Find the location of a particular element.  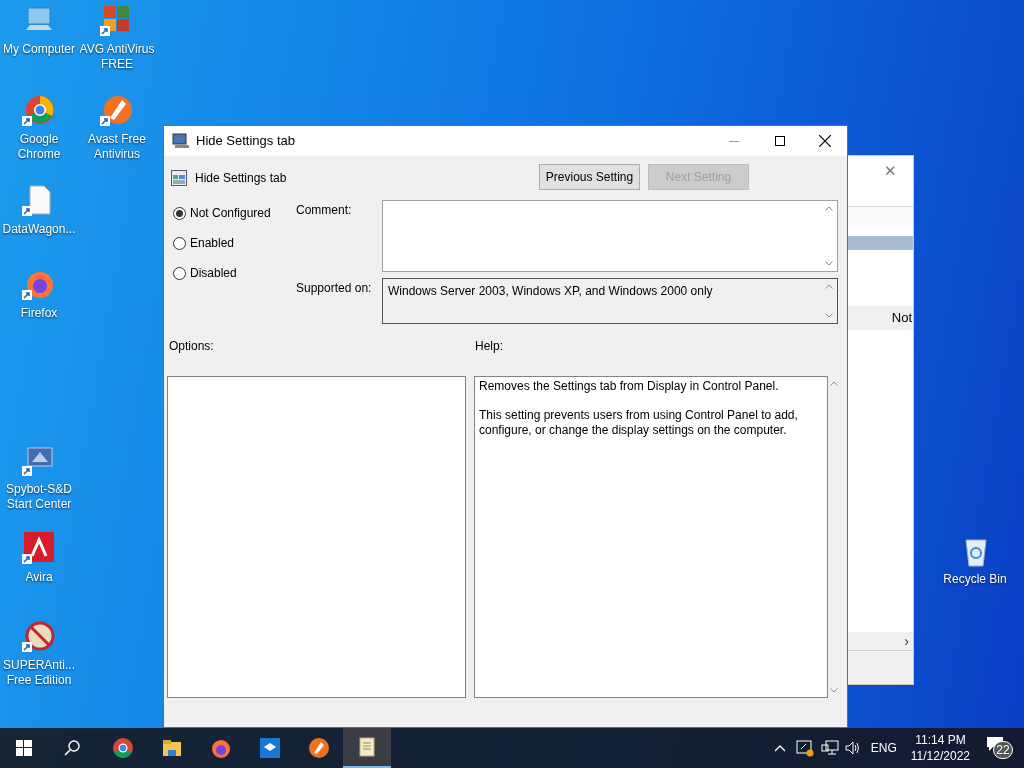

scroll-right-button: › is located at coordinates (906, 641).